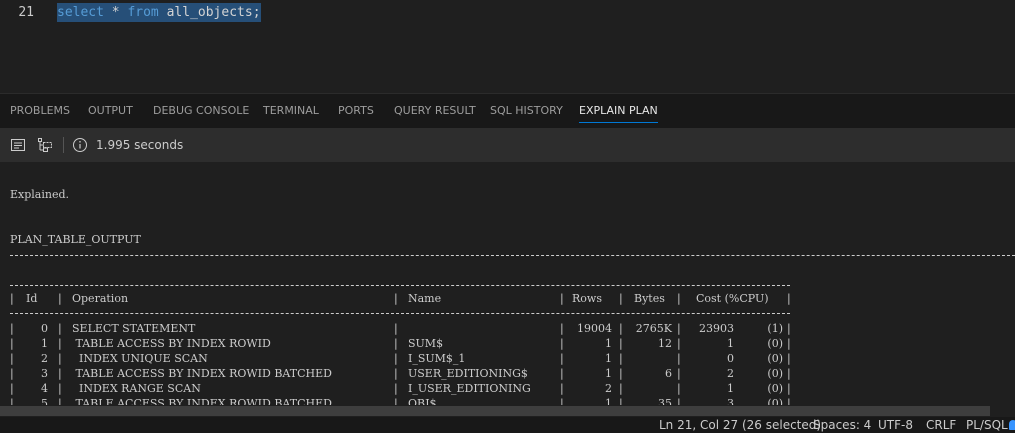 This screenshot has width=1015, height=433. What do you see at coordinates (468, 373) in the screenshot?
I see `plan-name: USER_EDITIONING$` at bounding box center [468, 373].